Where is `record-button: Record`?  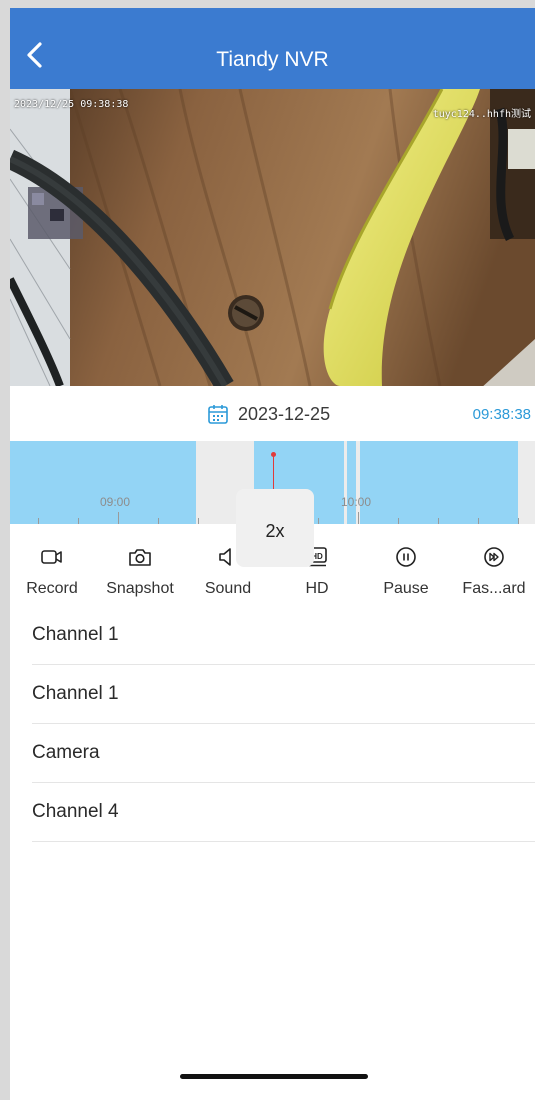 record-button: Record is located at coordinates (53, 574).